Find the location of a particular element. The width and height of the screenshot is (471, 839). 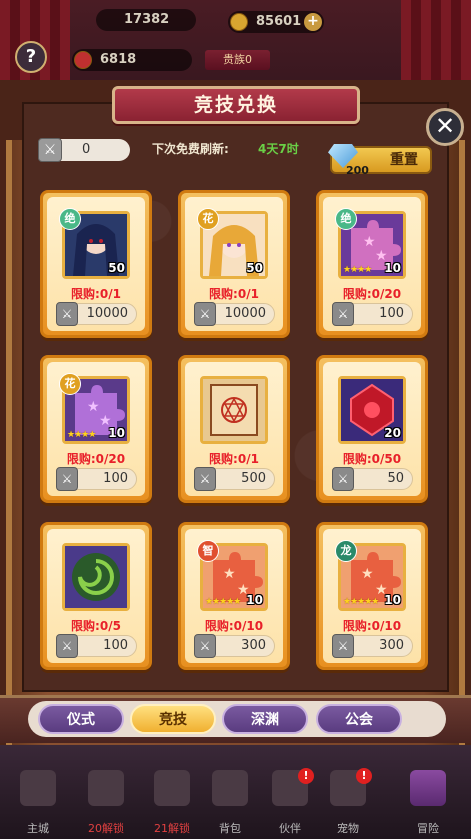

shop-item-card: 限购:0/5 ⚔ 100 is located at coordinates (96, 596).